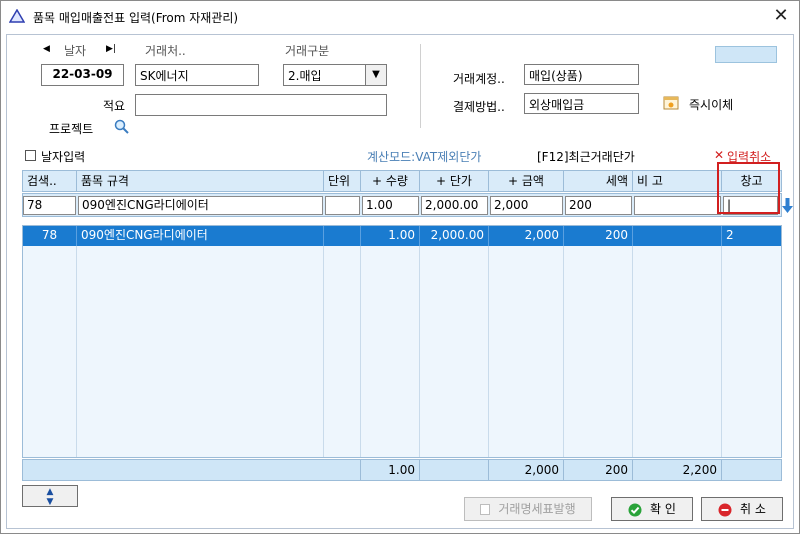 The width and height of the screenshot is (800, 534). What do you see at coordinates (122, 127) in the screenshot?
I see `search-icon` at bounding box center [122, 127].